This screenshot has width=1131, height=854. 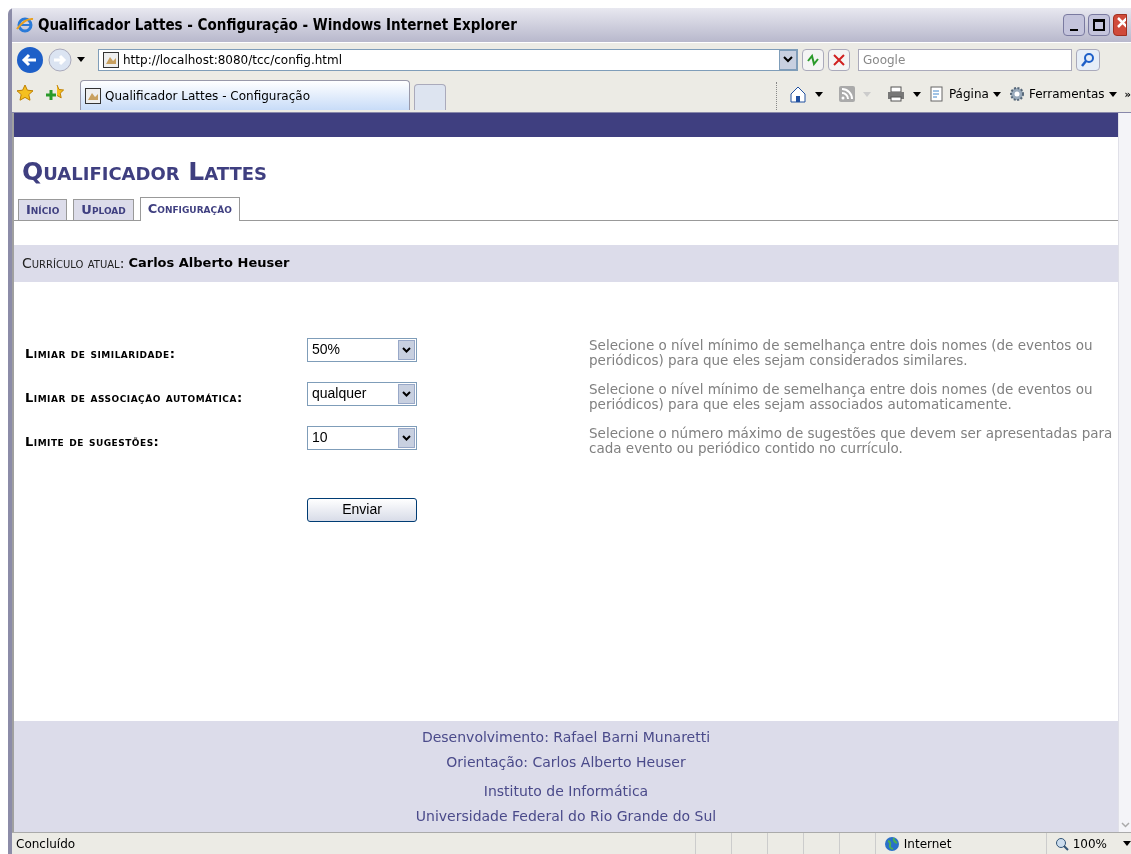 What do you see at coordinates (851, 440) in the screenshot?
I see `setting-description: Selecione o número máximo de sugestões que devem ser apresentadas para cada evento ou periódico contido no currículo.` at bounding box center [851, 440].